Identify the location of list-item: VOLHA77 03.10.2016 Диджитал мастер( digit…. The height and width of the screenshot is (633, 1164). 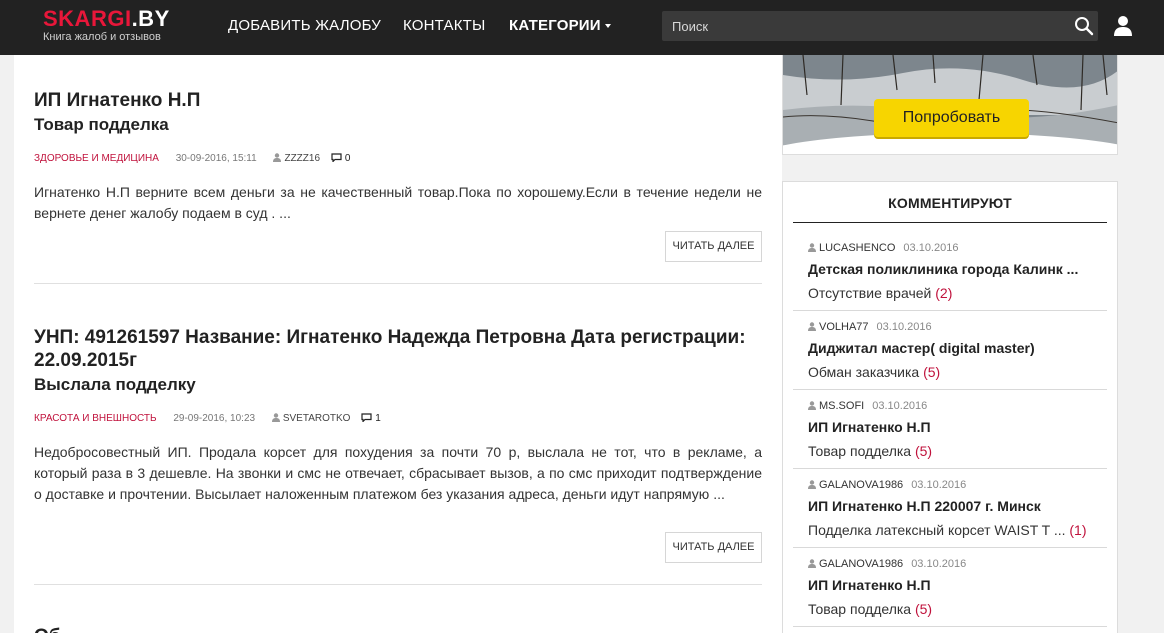
(950, 350).